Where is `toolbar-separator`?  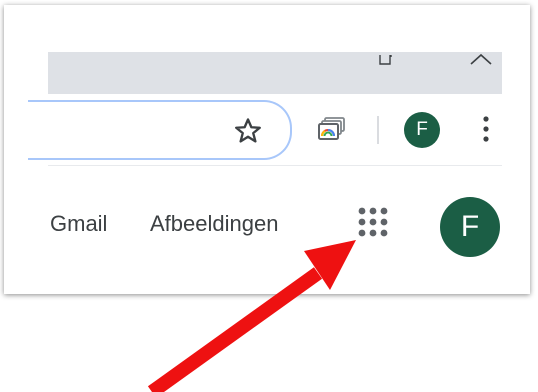 toolbar-separator is located at coordinates (275, 165).